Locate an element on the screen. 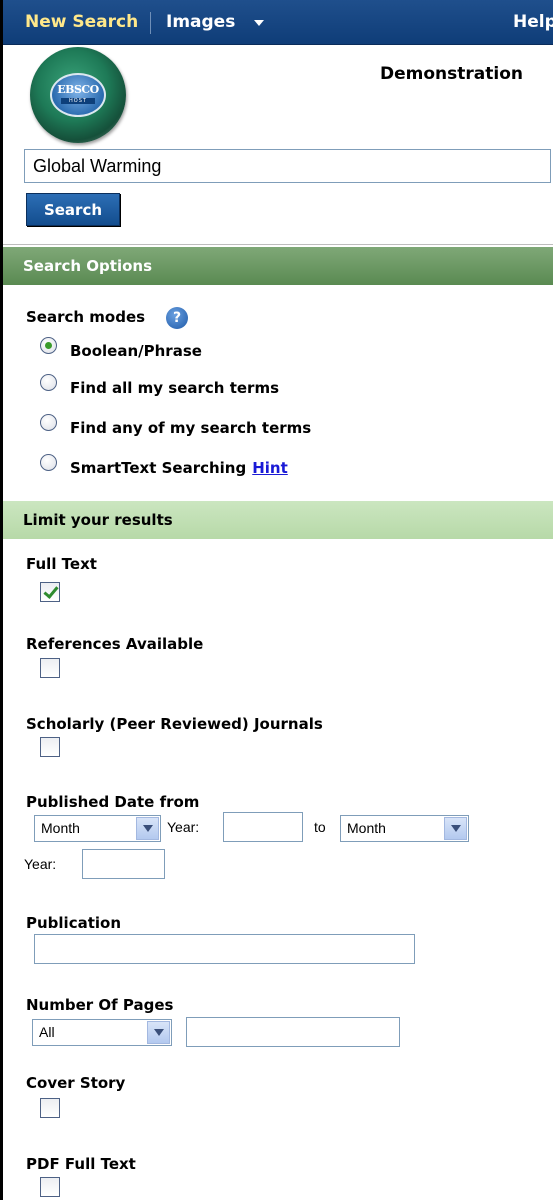  cover-story-label: Cover Story is located at coordinates (76, 1083).